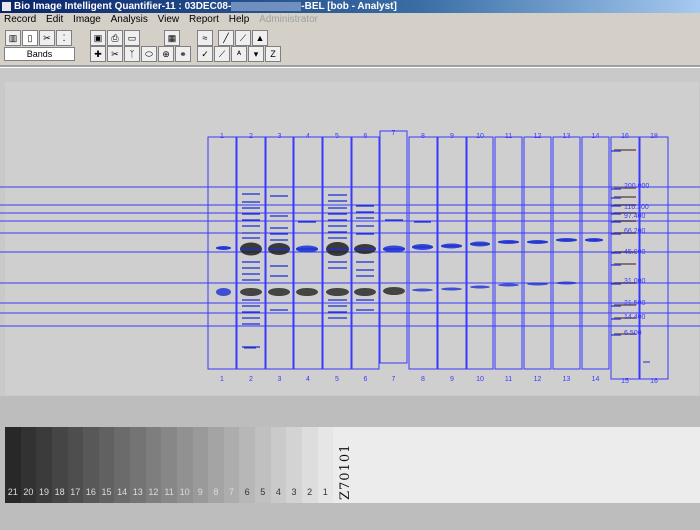 The image size is (700, 530). I want to click on lane-number-bottom: 3, so click(280, 379).